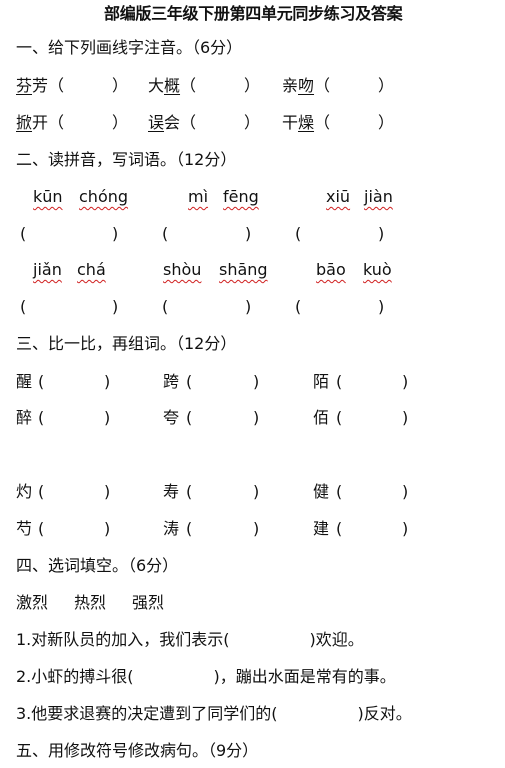  What do you see at coordinates (91, 269) in the screenshot?
I see `pinyin: chá` at bounding box center [91, 269].